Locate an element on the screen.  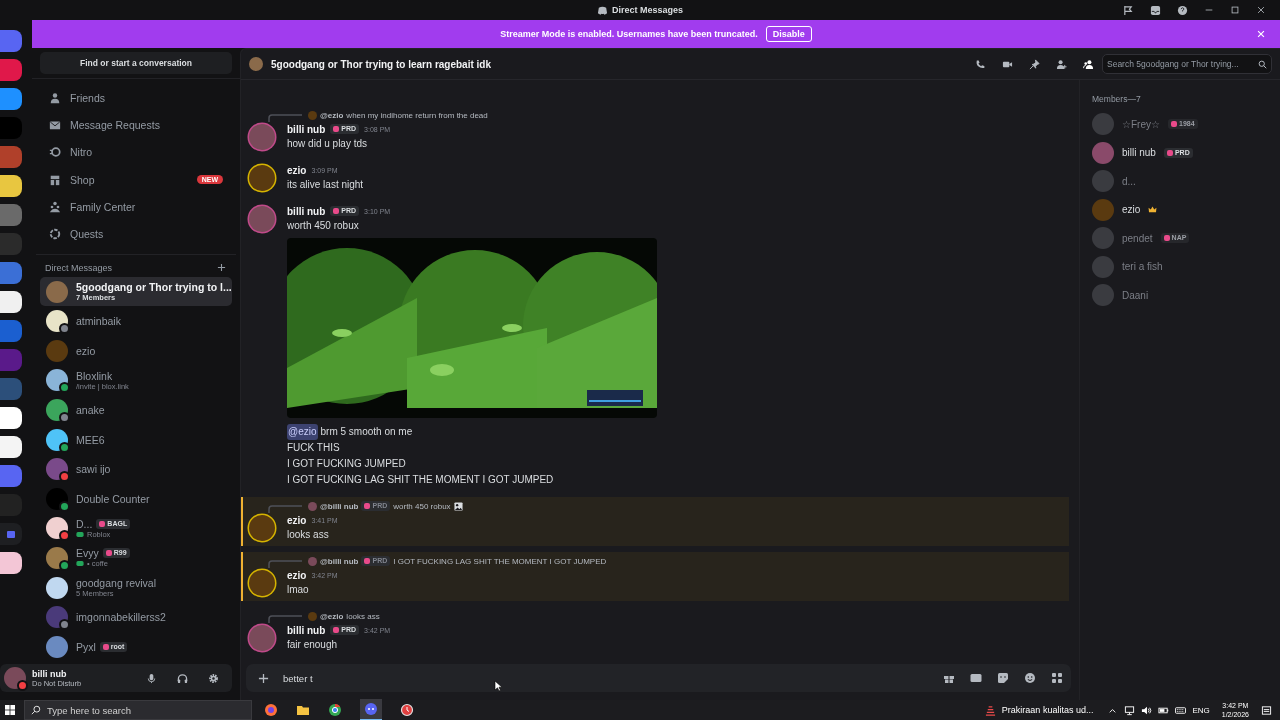
nav-item: Quests is located at coordinates (136, 234).